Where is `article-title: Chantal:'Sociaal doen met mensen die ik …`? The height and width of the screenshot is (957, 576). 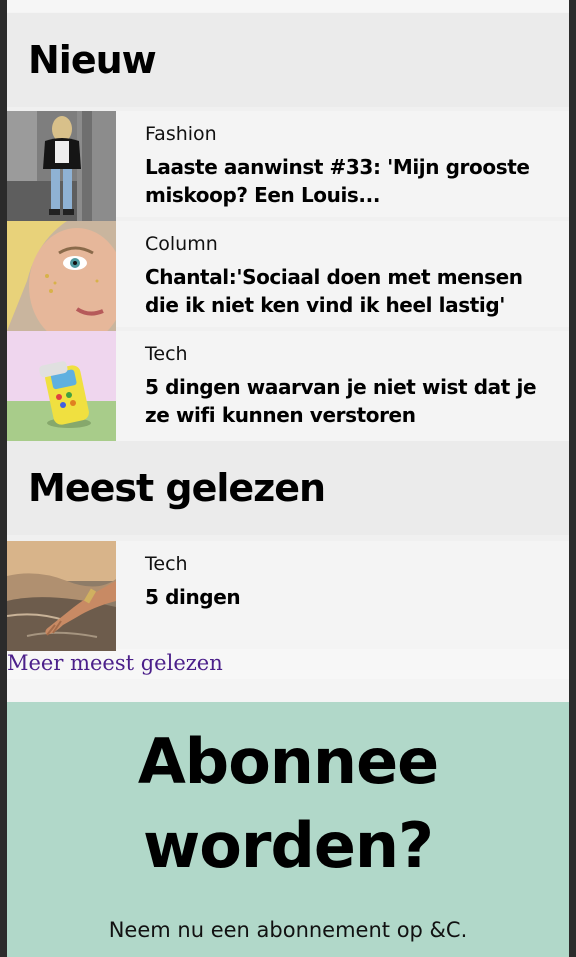 article-title: Chantal:'Sociaal doen met mensen die ik … is located at coordinates (351, 291).